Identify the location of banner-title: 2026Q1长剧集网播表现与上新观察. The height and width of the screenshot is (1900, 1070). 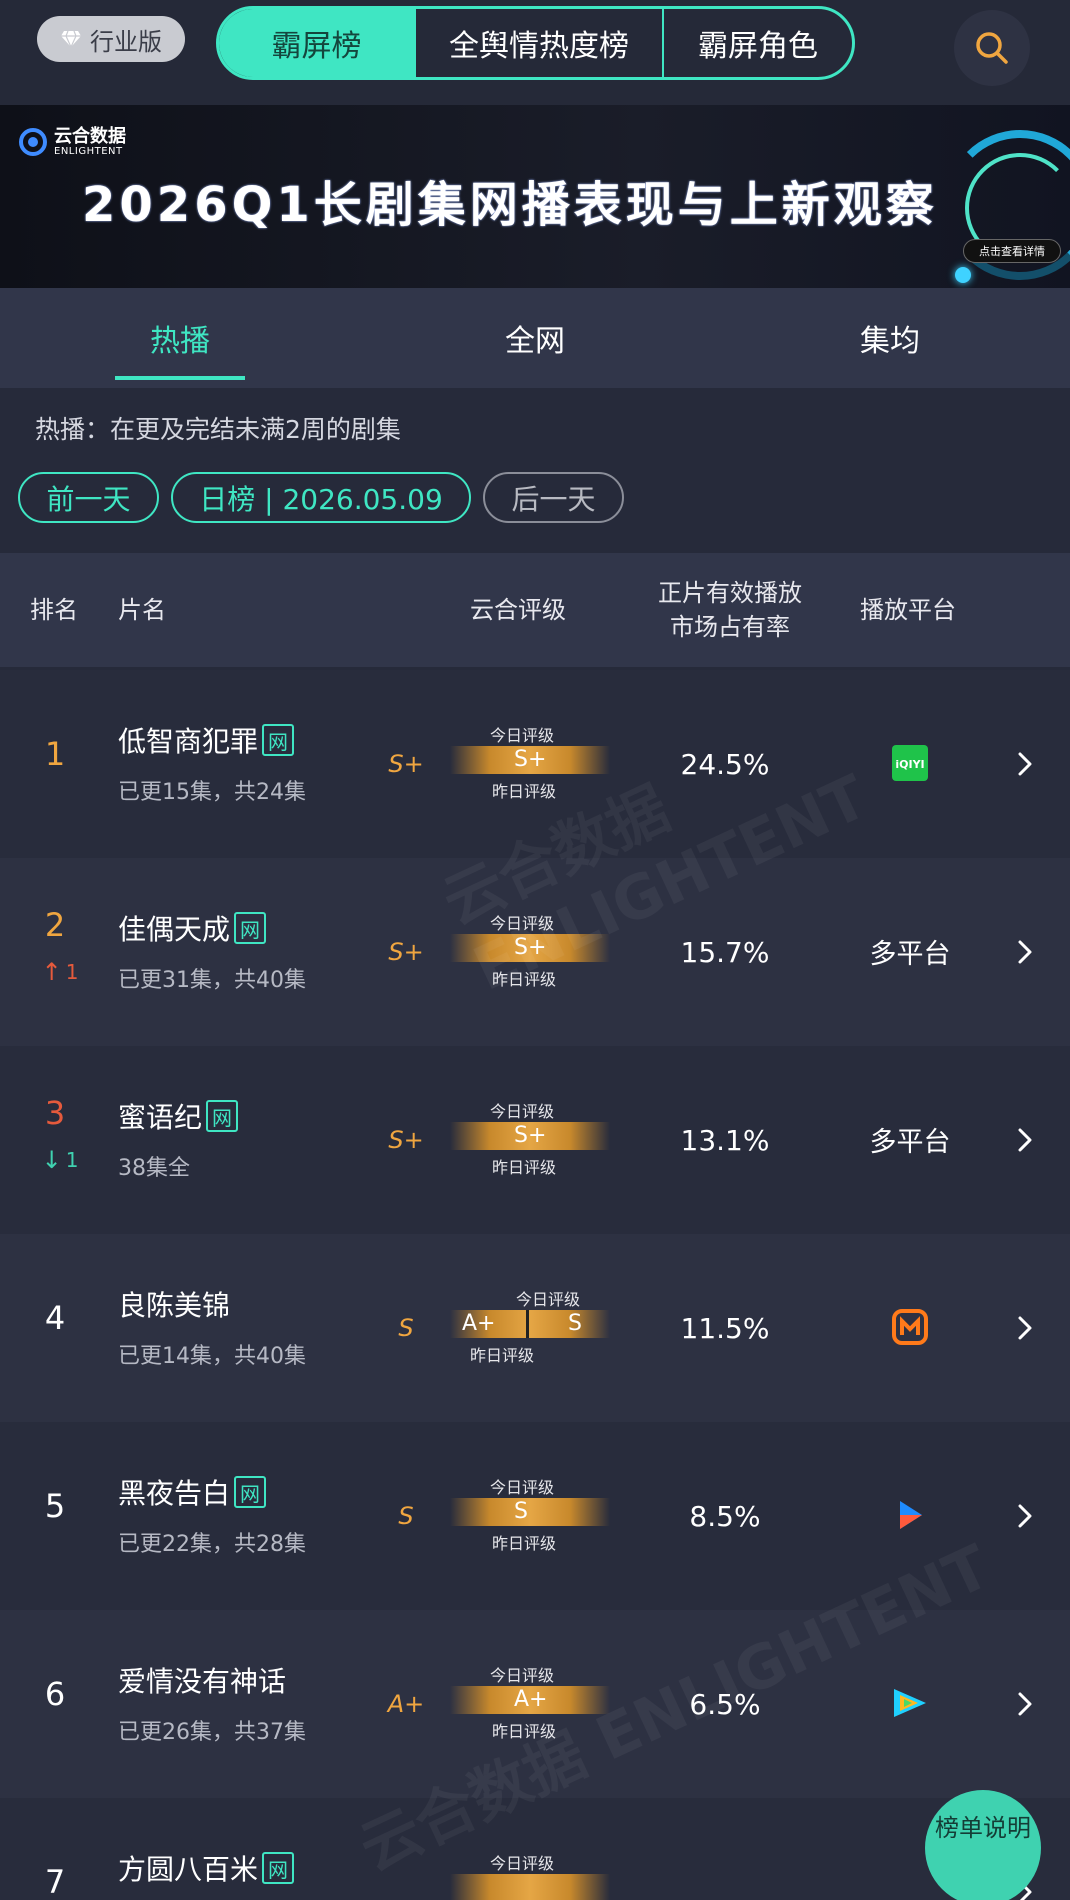
(510, 205).